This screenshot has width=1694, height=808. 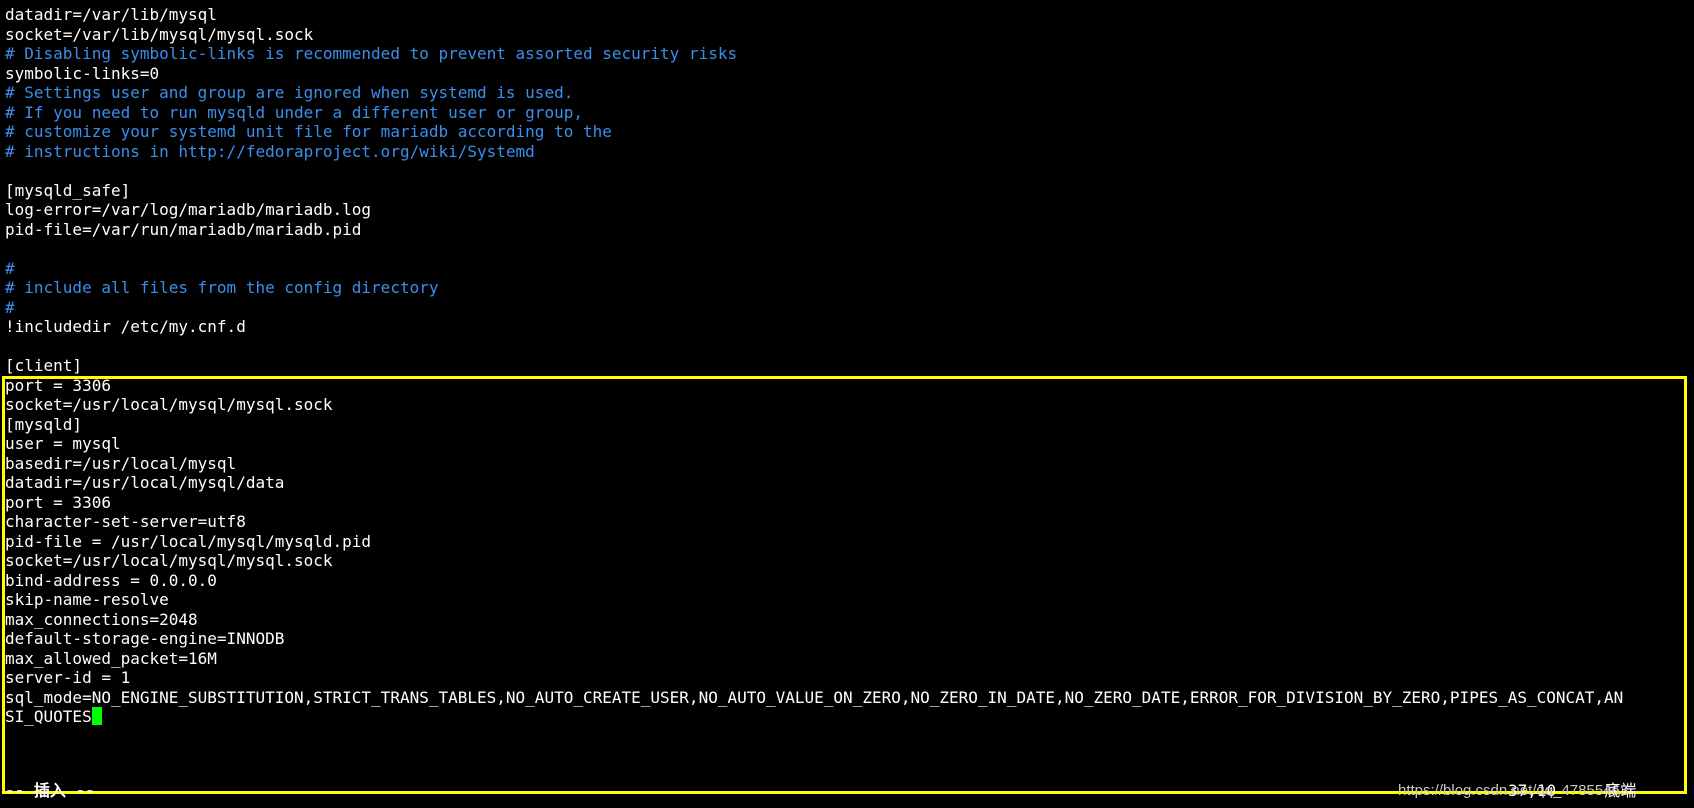 I want to click on config-line: socket=/var/lib/mysql/mysql.sock, so click(x=159, y=34).